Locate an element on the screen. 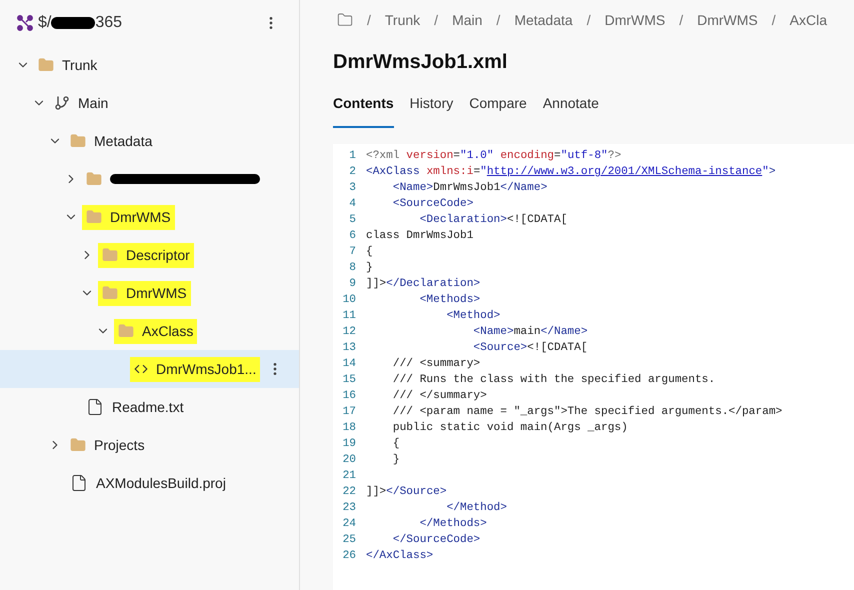 The width and height of the screenshot is (854, 590). line-number: 6 is located at coordinates (352, 236).